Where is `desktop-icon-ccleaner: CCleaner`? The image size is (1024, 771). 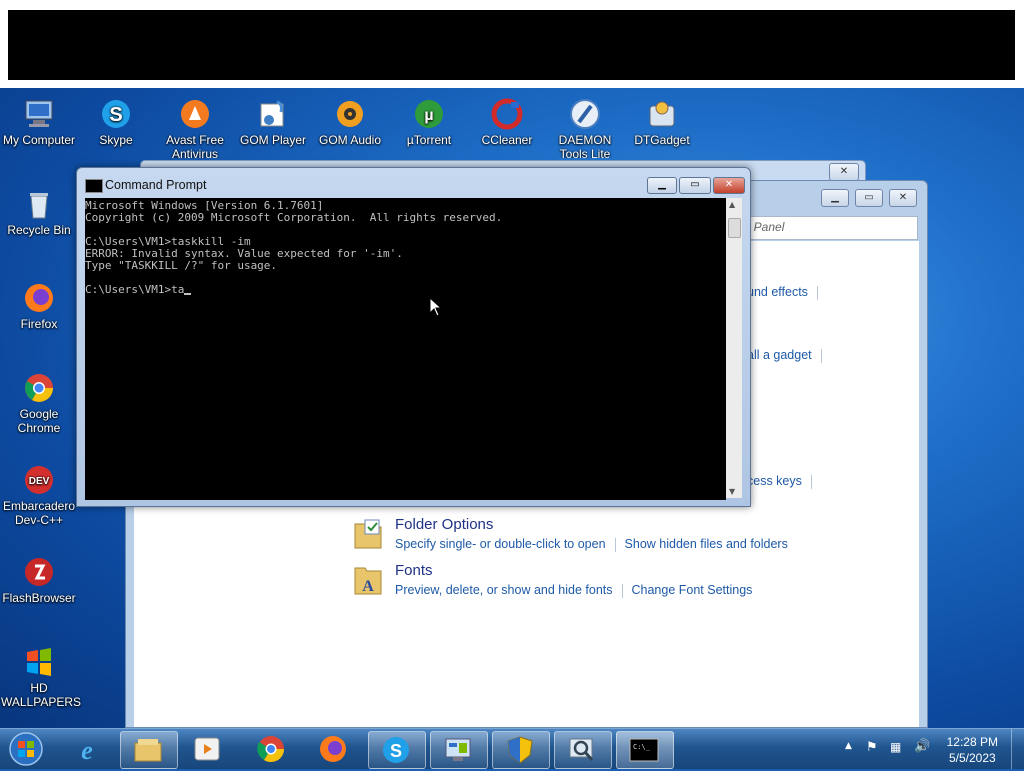
desktop-icon-ccleaner: CCleaner is located at coordinates (507, 122).